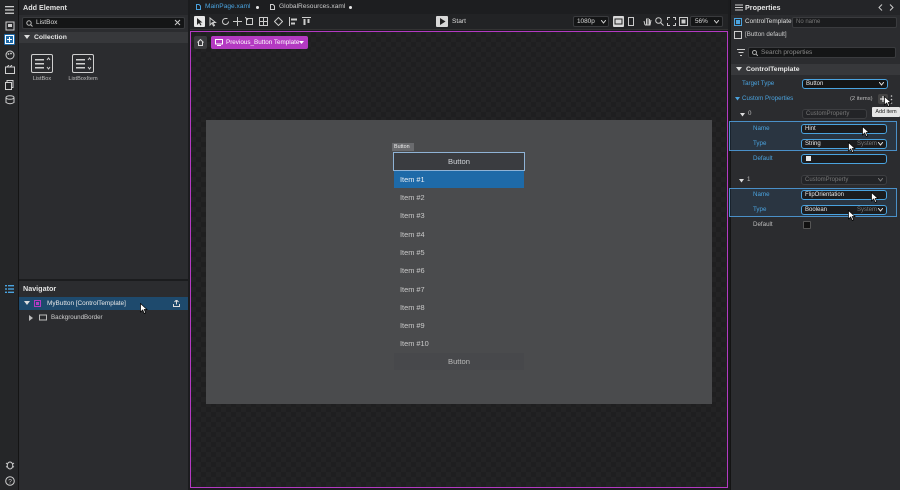 This screenshot has width=900, height=490. Describe the element at coordinates (237, 21) in the screenshot. I see `move-icon` at that location.